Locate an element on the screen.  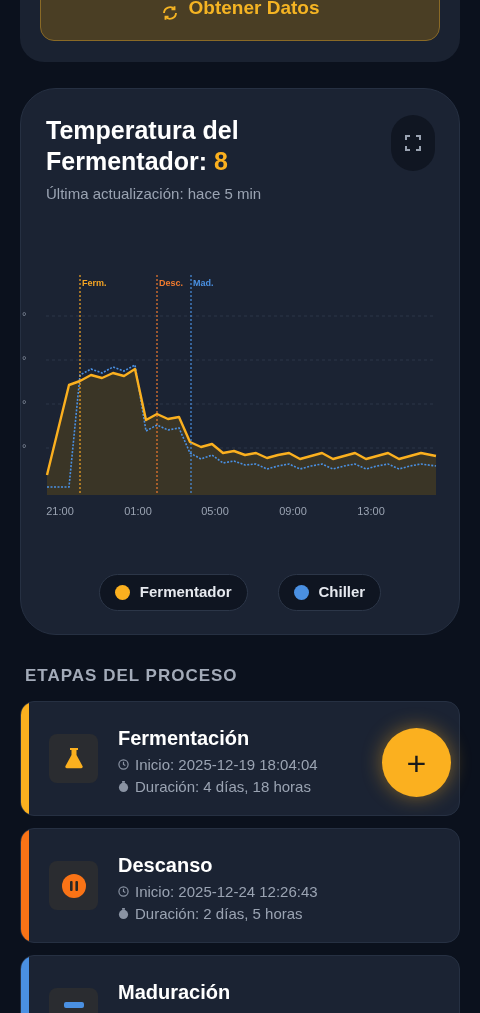
fetch-data-button: Obtener Datos is located at coordinates (240, 20).